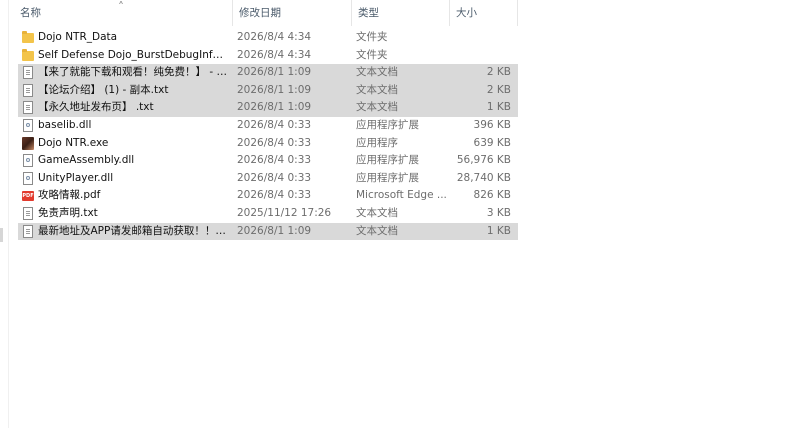 This screenshot has height=428, width=800. Describe the element at coordinates (368, 13) in the screenshot. I see `column-header-type-label: 类型` at that location.